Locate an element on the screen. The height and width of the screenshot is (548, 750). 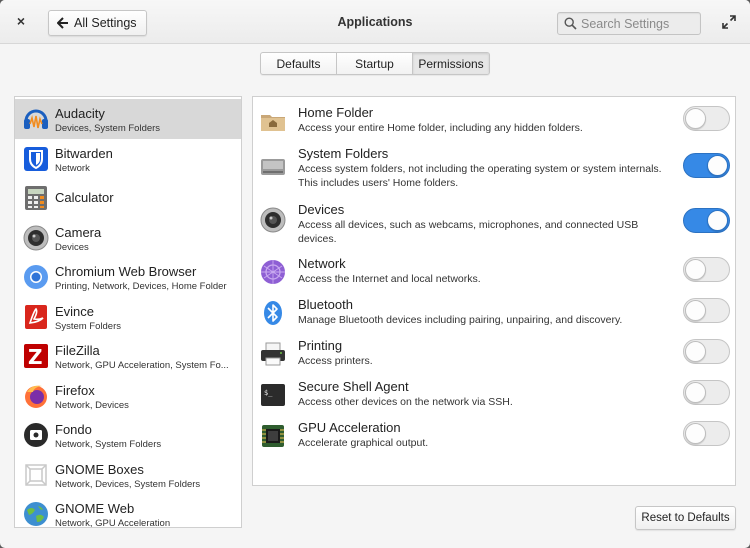
close-icon: × is located at coordinates (21, 21).